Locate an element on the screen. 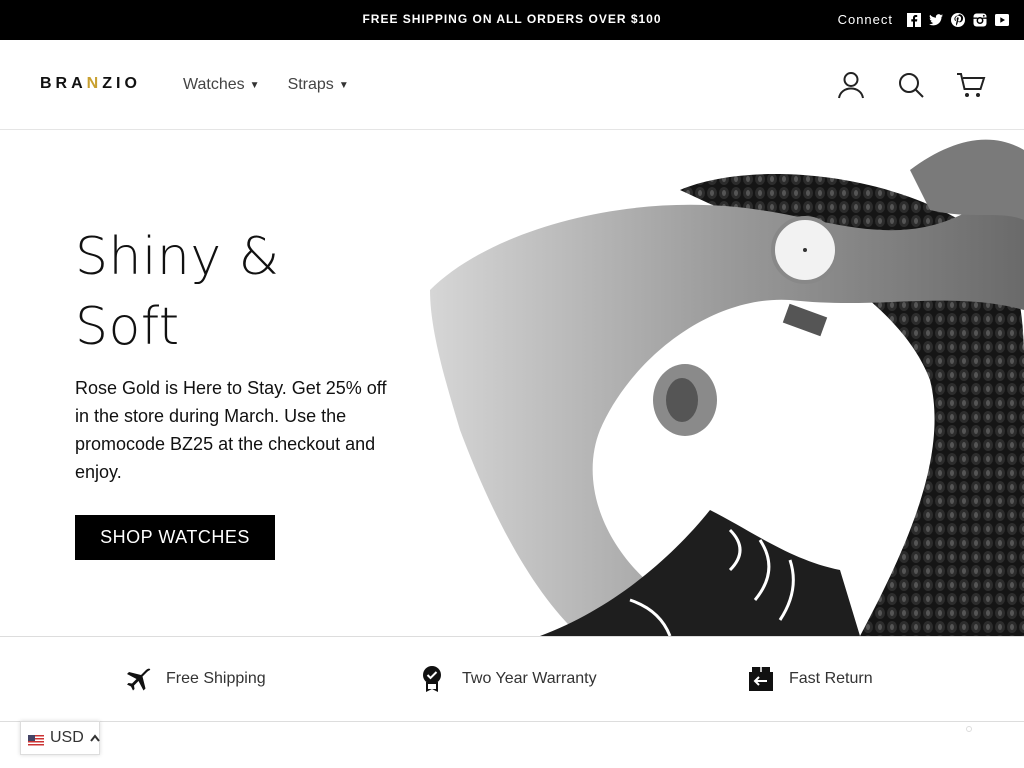 This screenshot has height=768, width=1024. feature-label: Fast Return is located at coordinates (831, 678).